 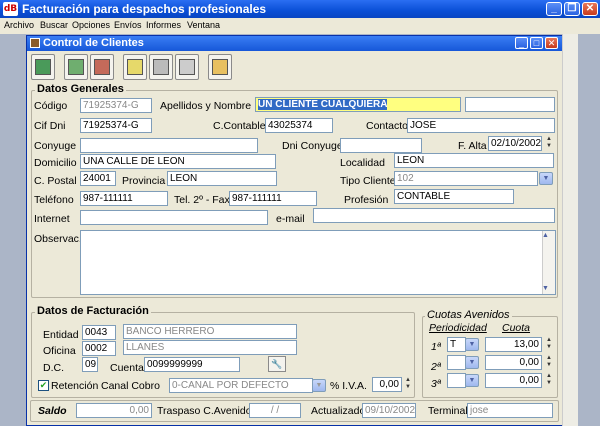 What do you see at coordinates (207, 411) in the screenshot?
I see `traspaso-label: Traspaso C.Avenidos` at bounding box center [207, 411].